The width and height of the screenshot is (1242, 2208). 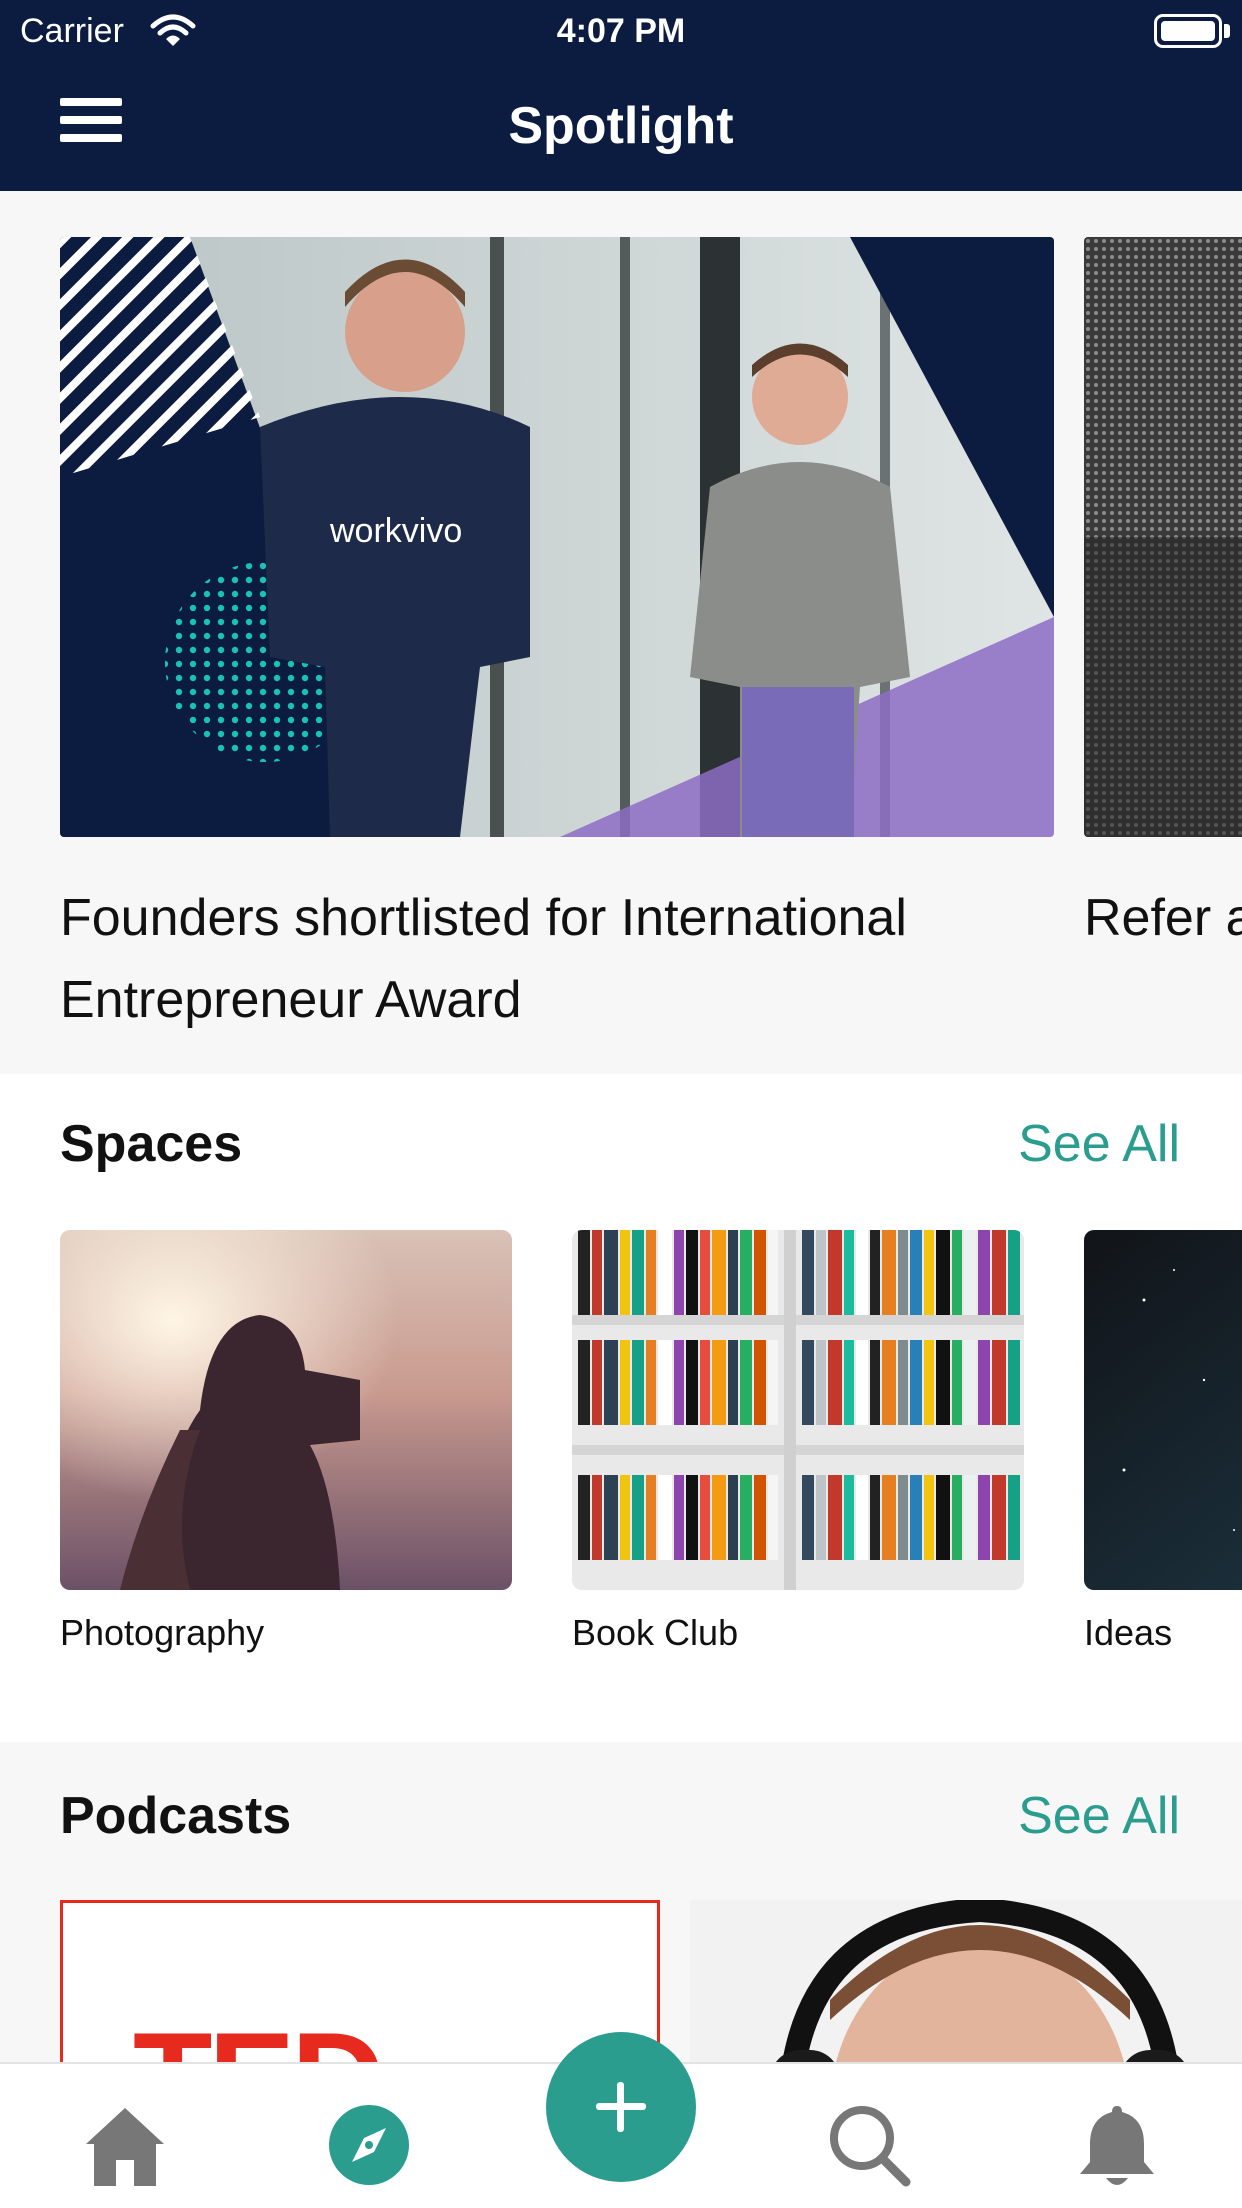 I want to click on featured-image, so click(x=1163, y=537).